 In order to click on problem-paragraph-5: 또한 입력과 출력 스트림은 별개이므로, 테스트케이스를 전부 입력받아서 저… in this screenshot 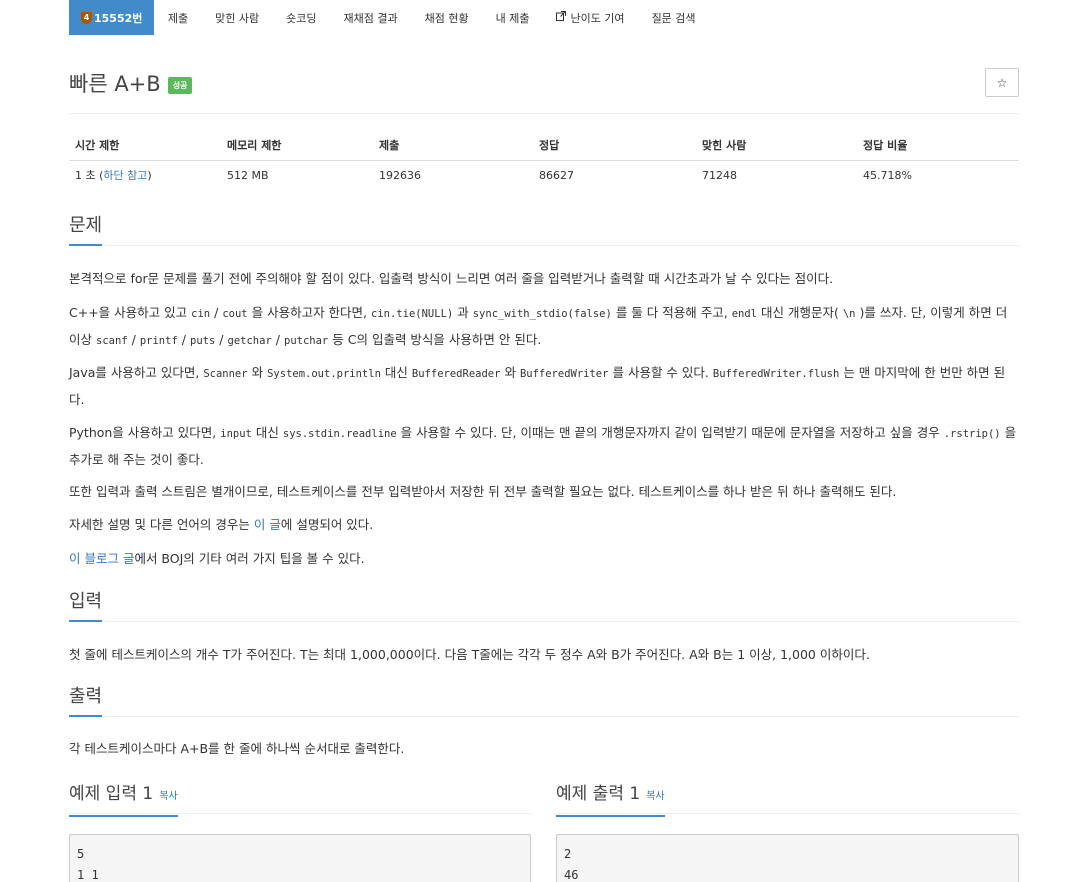, I will do `click(483, 491)`.